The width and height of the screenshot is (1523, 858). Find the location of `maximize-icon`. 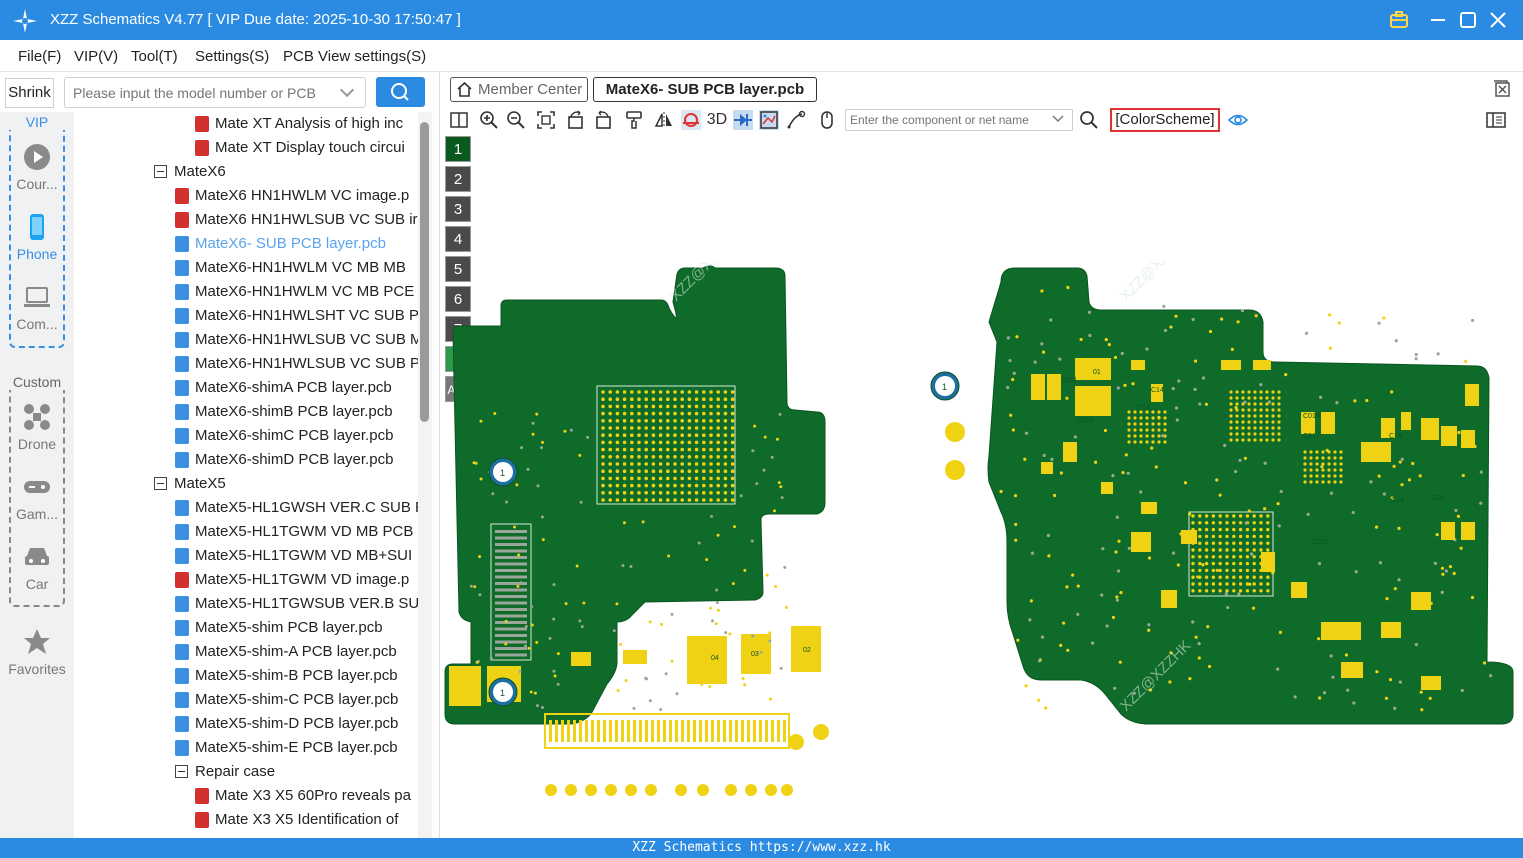

maximize-icon is located at coordinates (1468, 20).